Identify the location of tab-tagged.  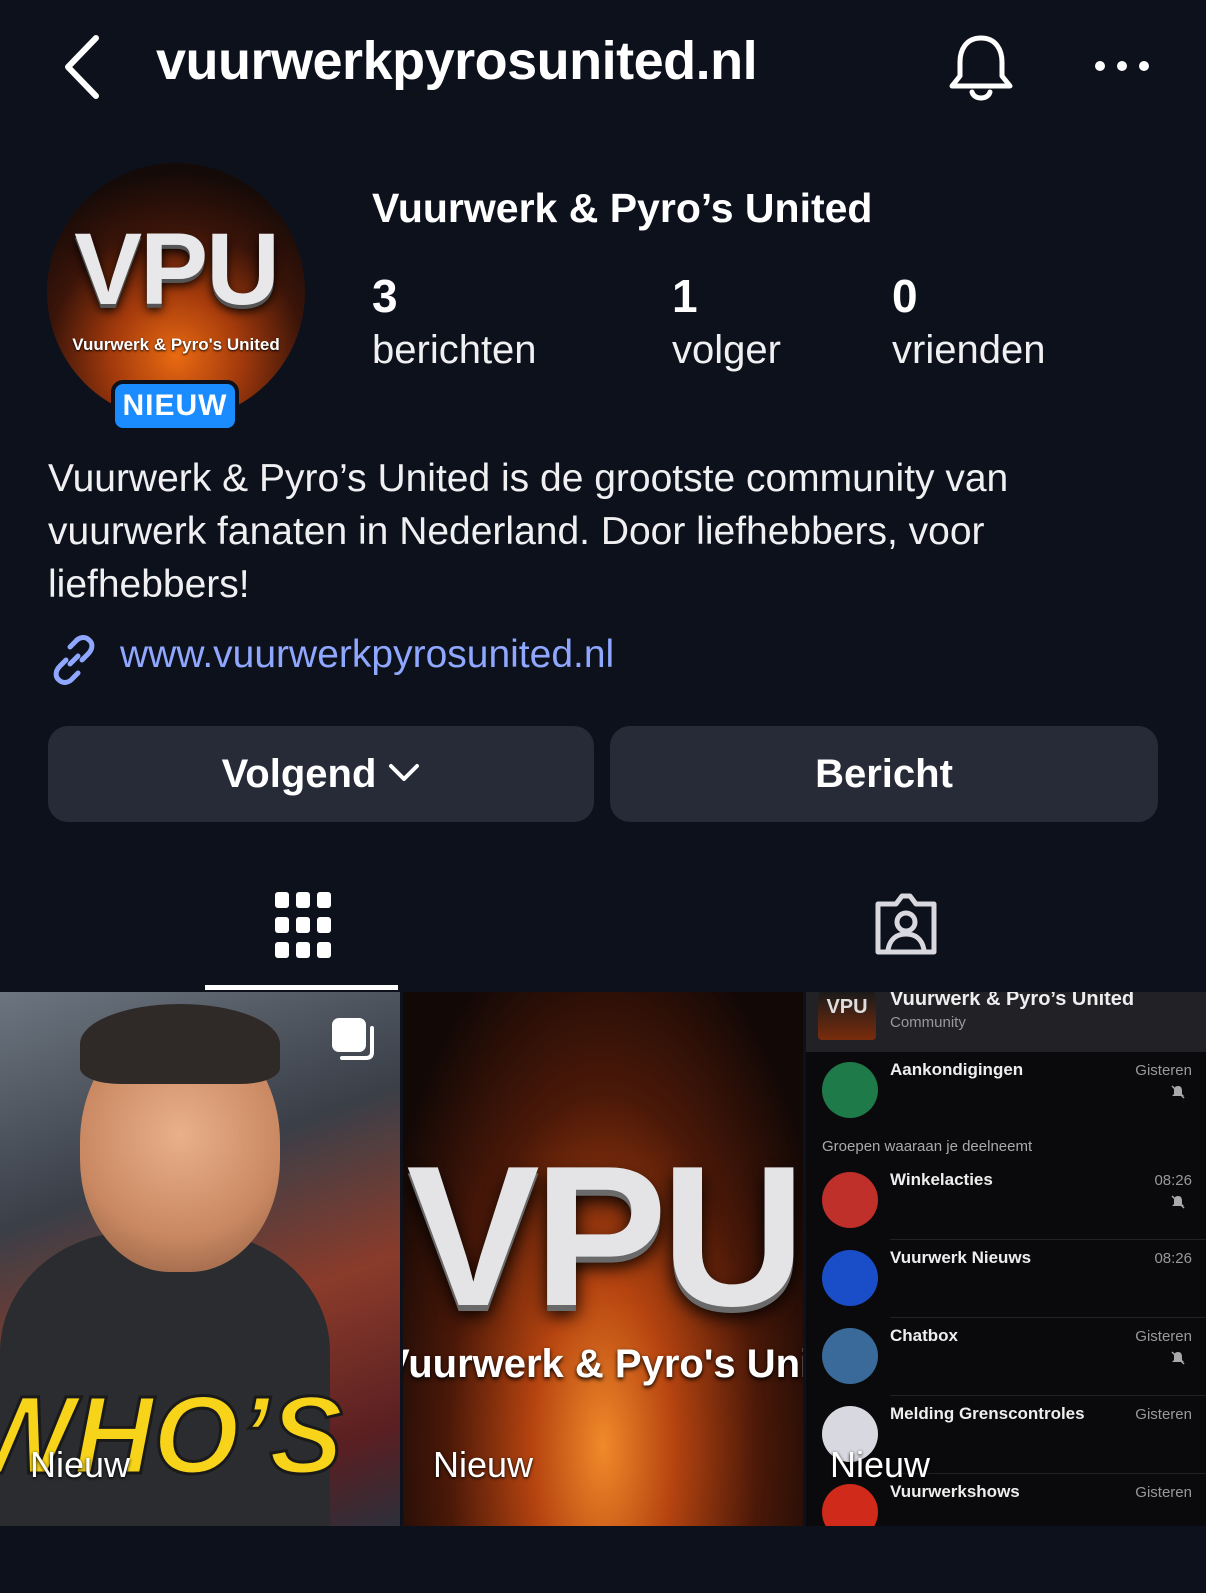
(916, 925).